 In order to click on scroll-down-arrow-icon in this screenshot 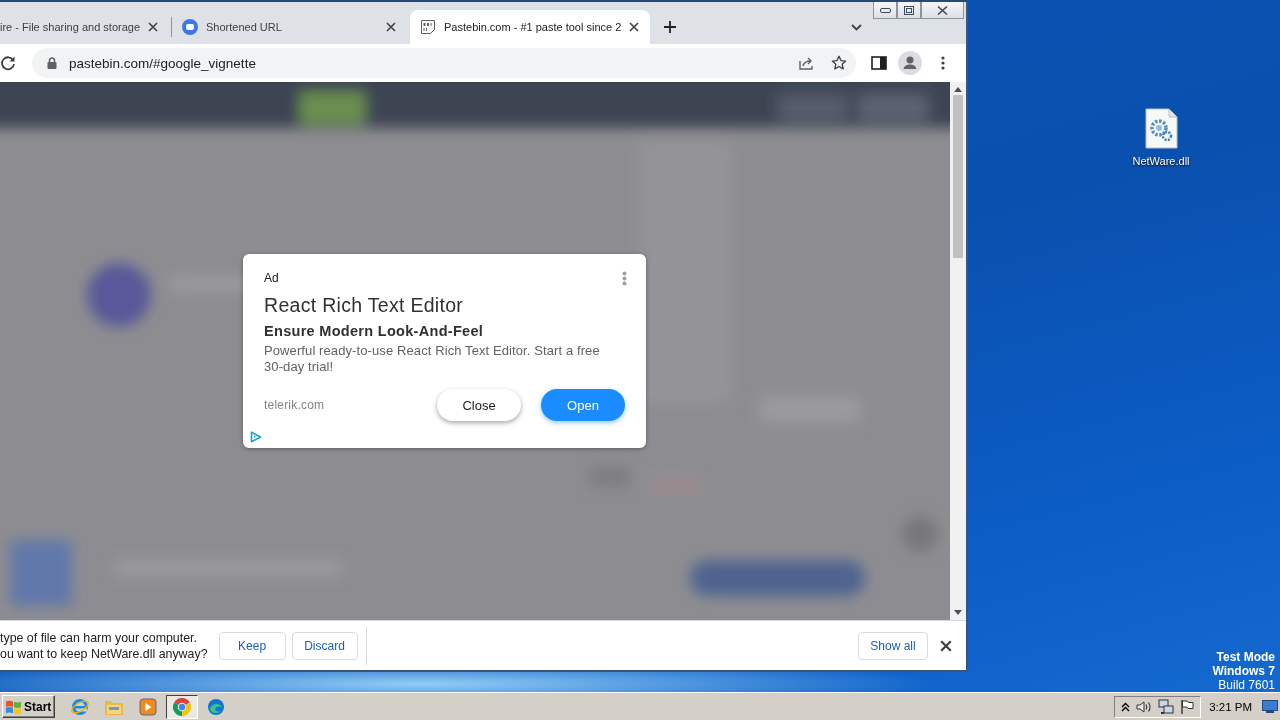, I will do `click(958, 612)`.